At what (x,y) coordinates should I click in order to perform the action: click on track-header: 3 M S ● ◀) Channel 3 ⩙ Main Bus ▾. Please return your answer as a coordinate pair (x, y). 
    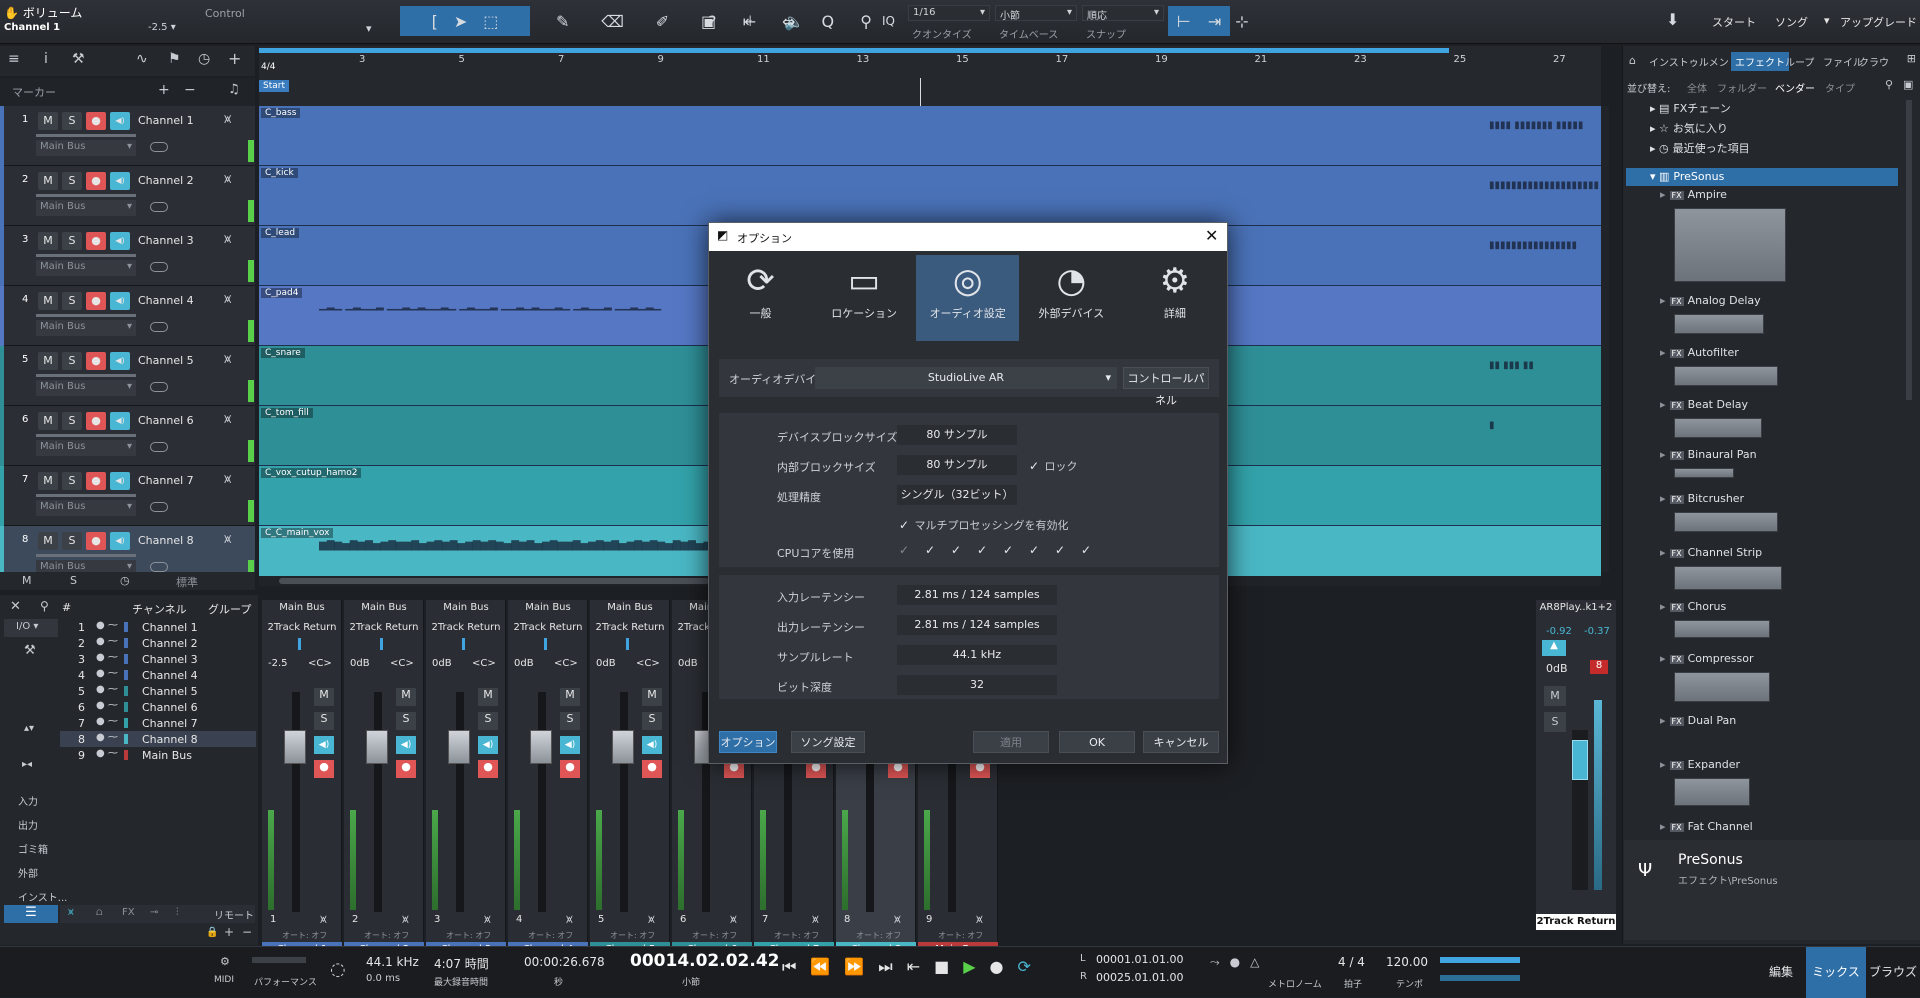
    Looking at the image, I should click on (127, 256).